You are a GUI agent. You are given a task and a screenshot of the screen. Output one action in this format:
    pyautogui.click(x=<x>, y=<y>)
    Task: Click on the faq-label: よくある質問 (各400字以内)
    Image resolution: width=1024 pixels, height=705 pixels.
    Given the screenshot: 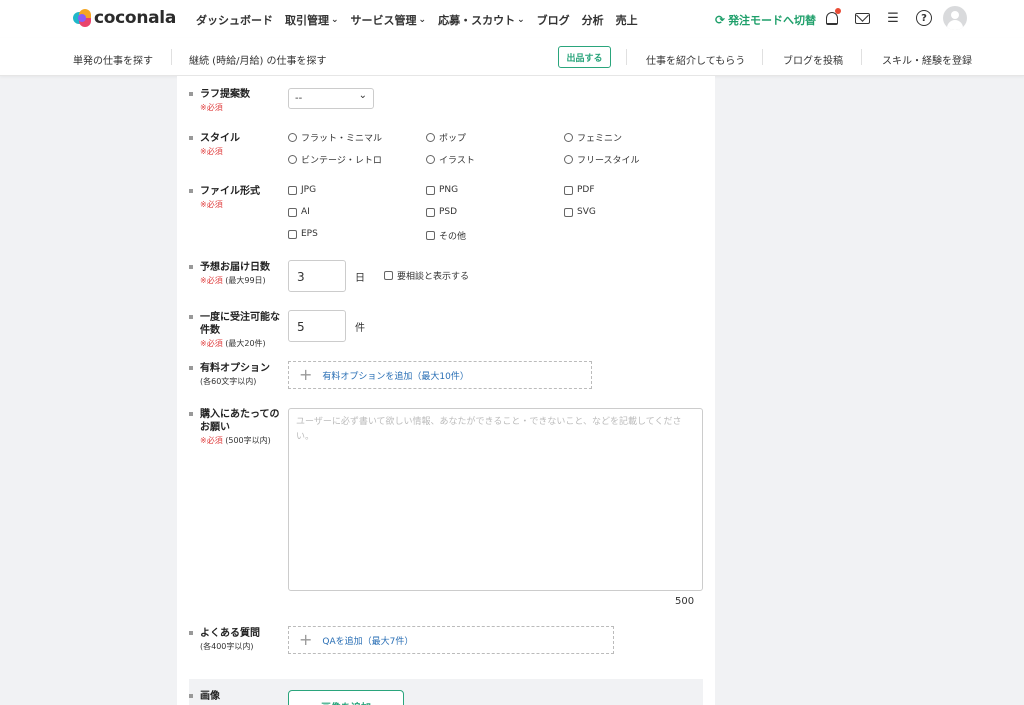 What is the action you would take?
    pyautogui.click(x=234, y=640)
    